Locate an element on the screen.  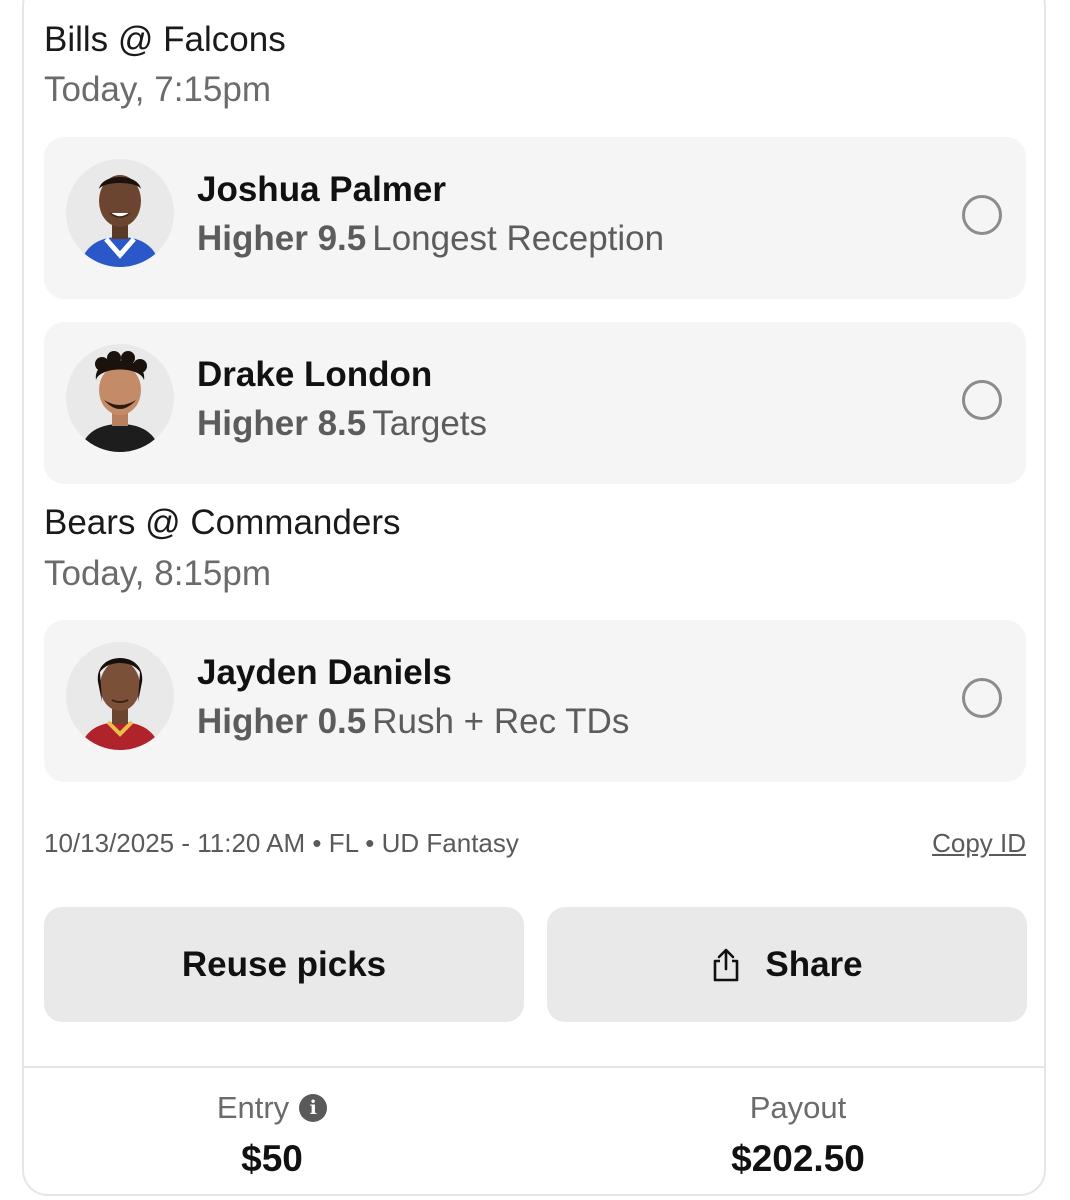
player-name: Joshua Palmer is located at coordinates (321, 189).